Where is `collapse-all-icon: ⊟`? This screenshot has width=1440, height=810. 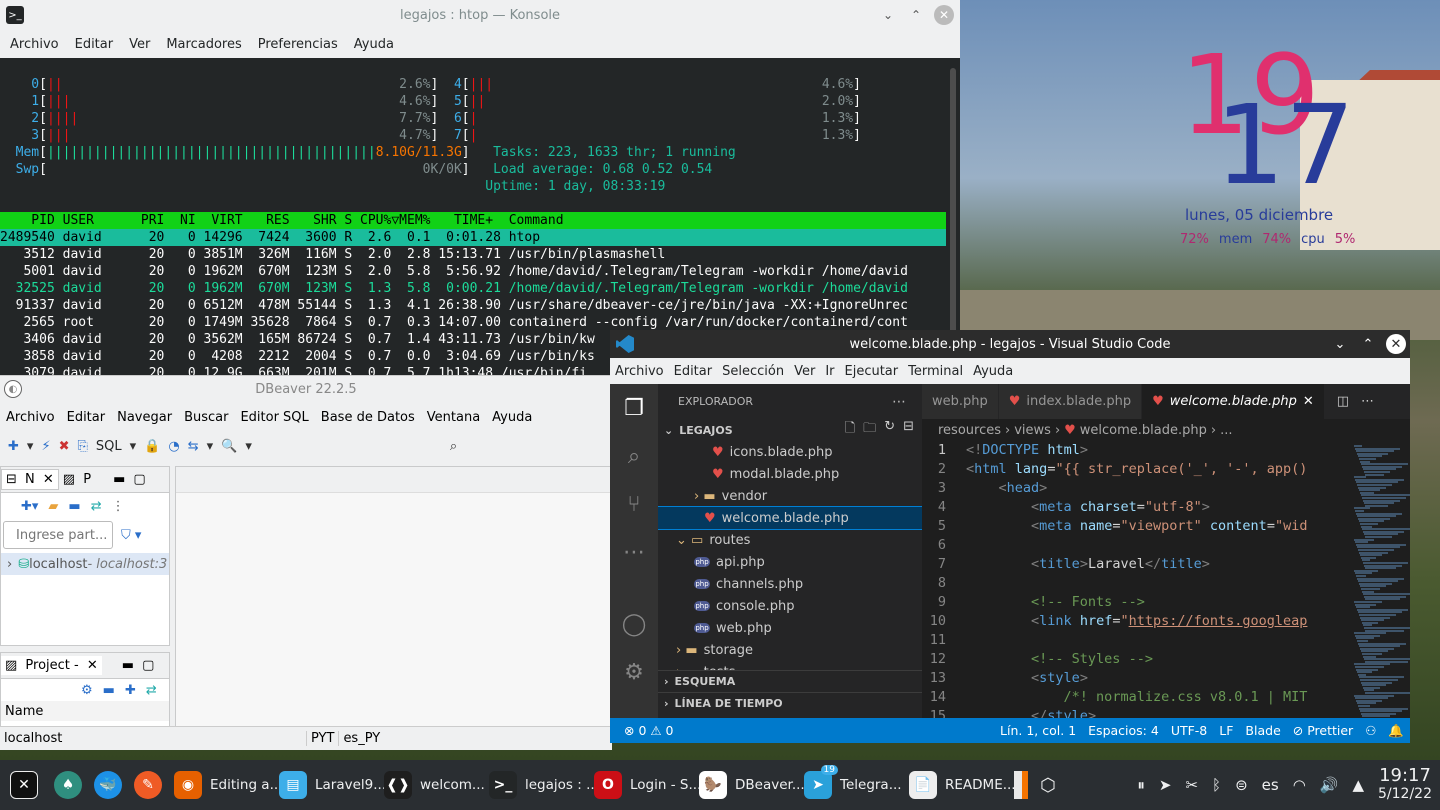
collapse-all-icon: ⊟ is located at coordinates (908, 430).